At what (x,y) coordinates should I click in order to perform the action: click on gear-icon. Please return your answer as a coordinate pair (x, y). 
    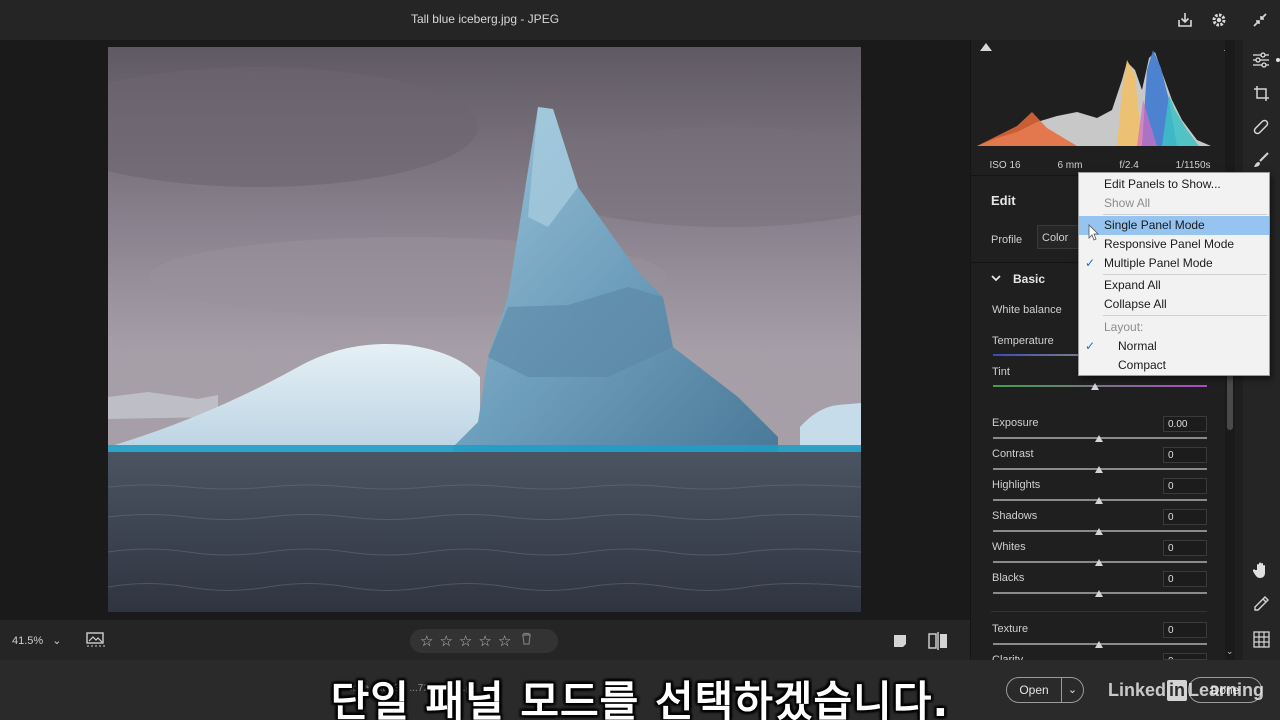
    Looking at the image, I should click on (1219, 20).